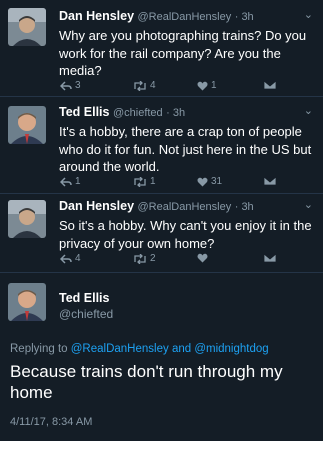  Describe the element at coordinates (209, 181) in the screenshot. I see `like-button: 31` at that location.